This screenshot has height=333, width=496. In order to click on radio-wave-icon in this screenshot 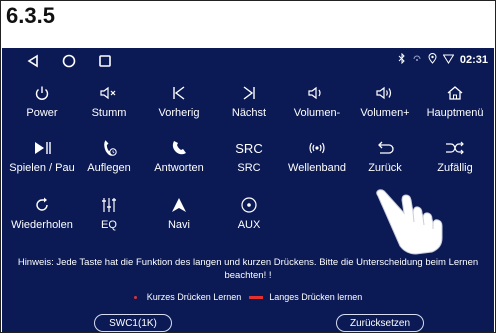, I will do `click(317, 148)`.